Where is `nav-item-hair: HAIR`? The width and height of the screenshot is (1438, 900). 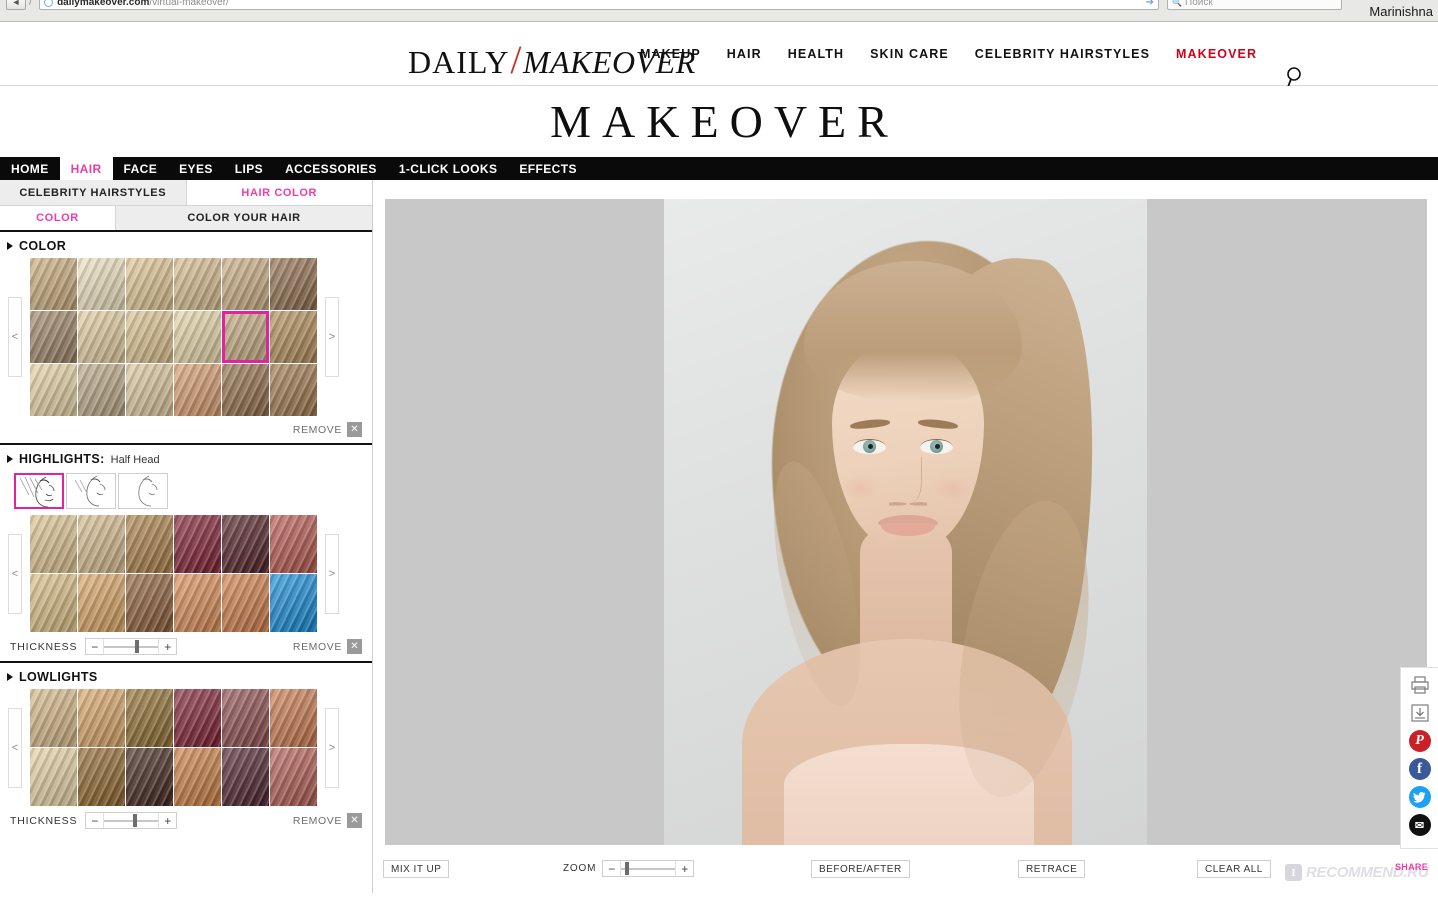 nav-item-hair: HAIR is located at coordinates (744, 54).